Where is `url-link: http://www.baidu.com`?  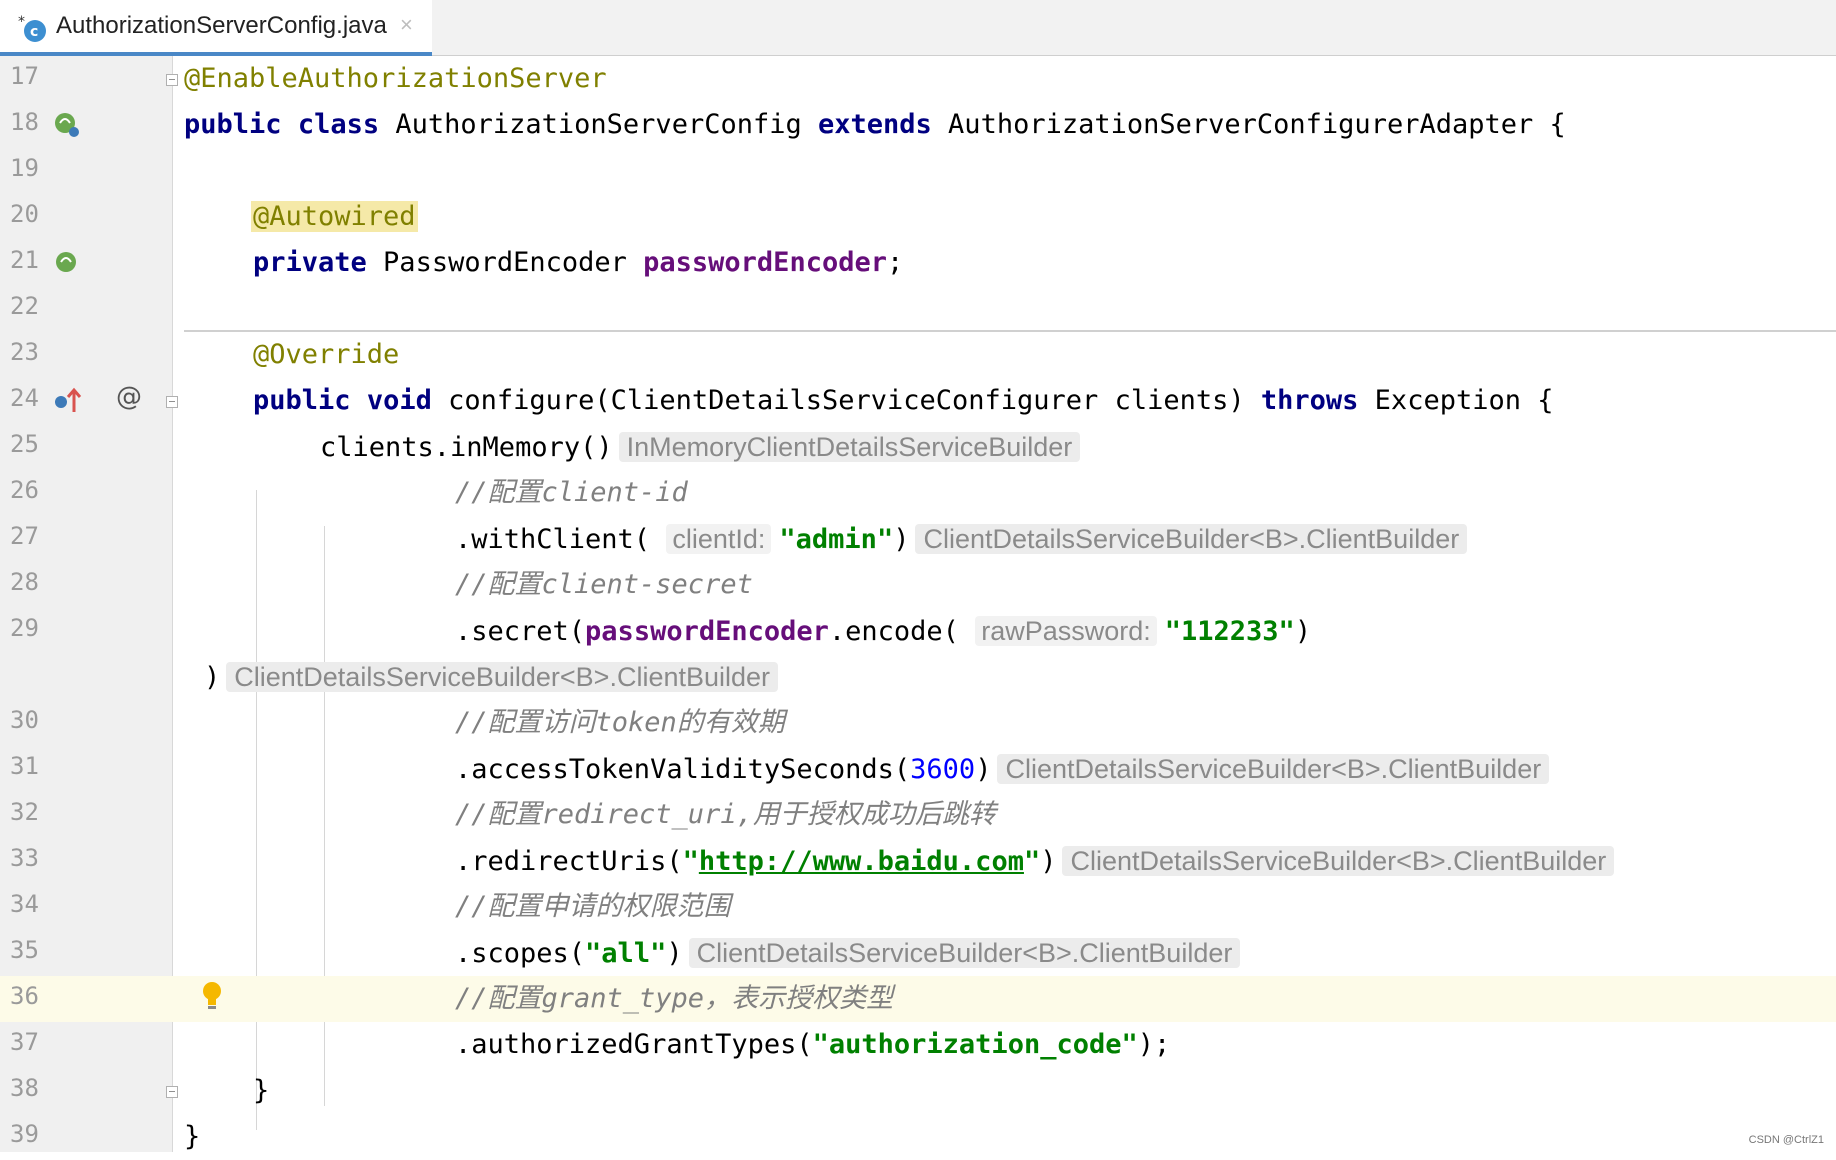 url-link: http://www.baidu.com is located at coordinates (861, 861).